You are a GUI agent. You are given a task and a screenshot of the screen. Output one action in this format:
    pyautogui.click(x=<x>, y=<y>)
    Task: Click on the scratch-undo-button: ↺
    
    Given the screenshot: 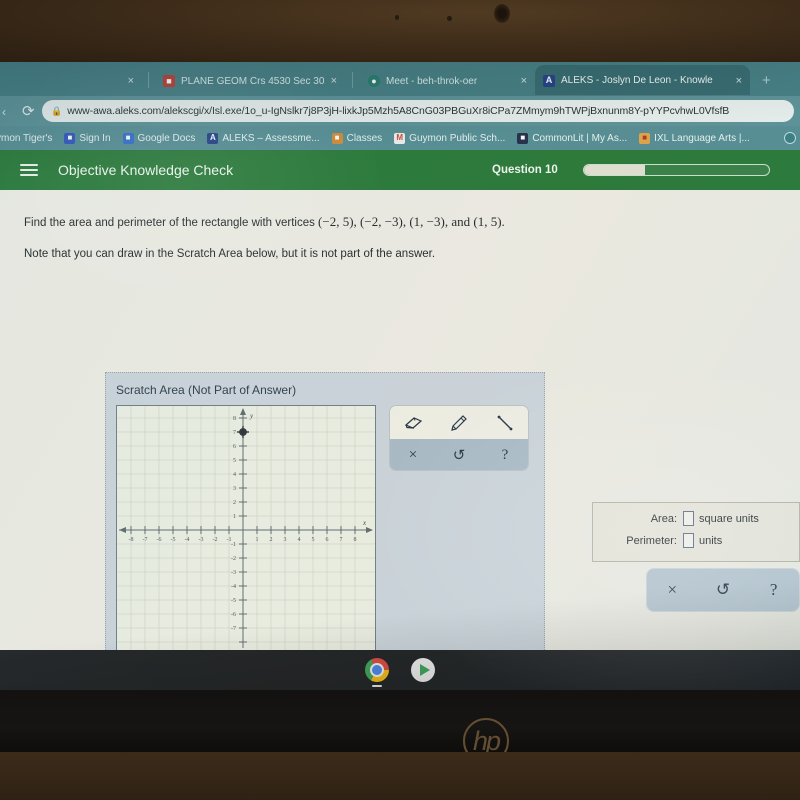 What is the action you would take?
    pyautogui.click(x=459, y=456)
    